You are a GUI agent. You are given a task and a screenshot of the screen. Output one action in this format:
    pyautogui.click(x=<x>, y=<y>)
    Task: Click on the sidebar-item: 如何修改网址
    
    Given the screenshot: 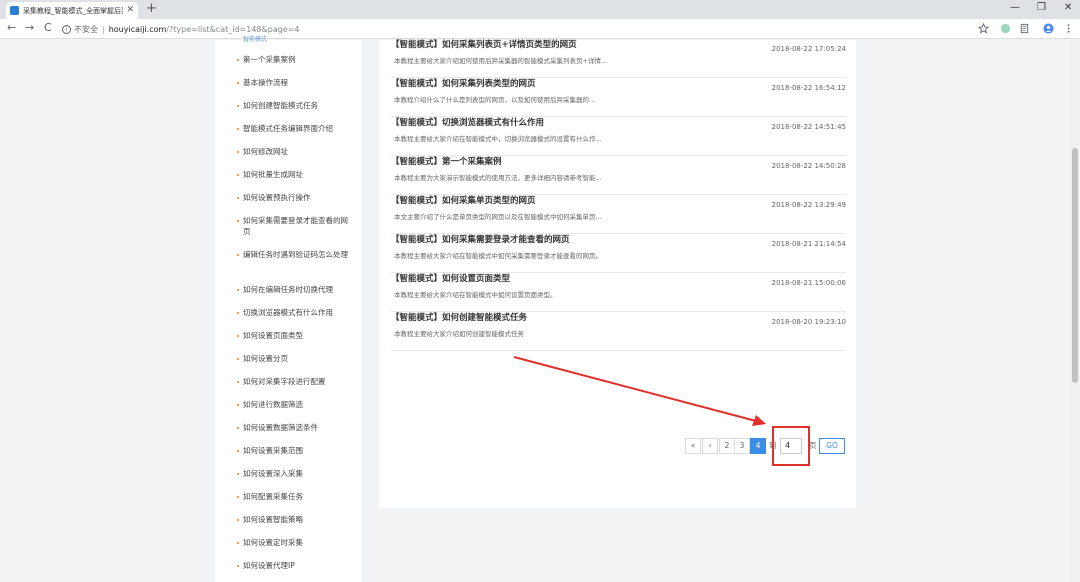 What is the action you would take?
    pyautogui.click(x=295, y=151)
    